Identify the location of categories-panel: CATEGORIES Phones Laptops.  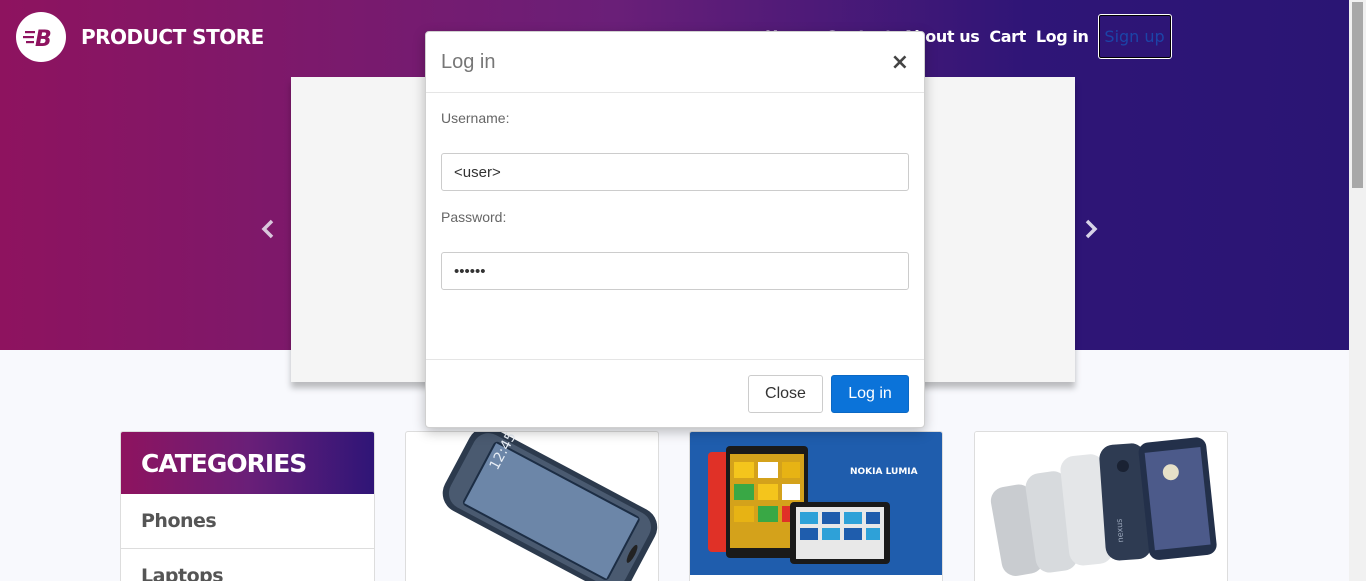
(247, 506).